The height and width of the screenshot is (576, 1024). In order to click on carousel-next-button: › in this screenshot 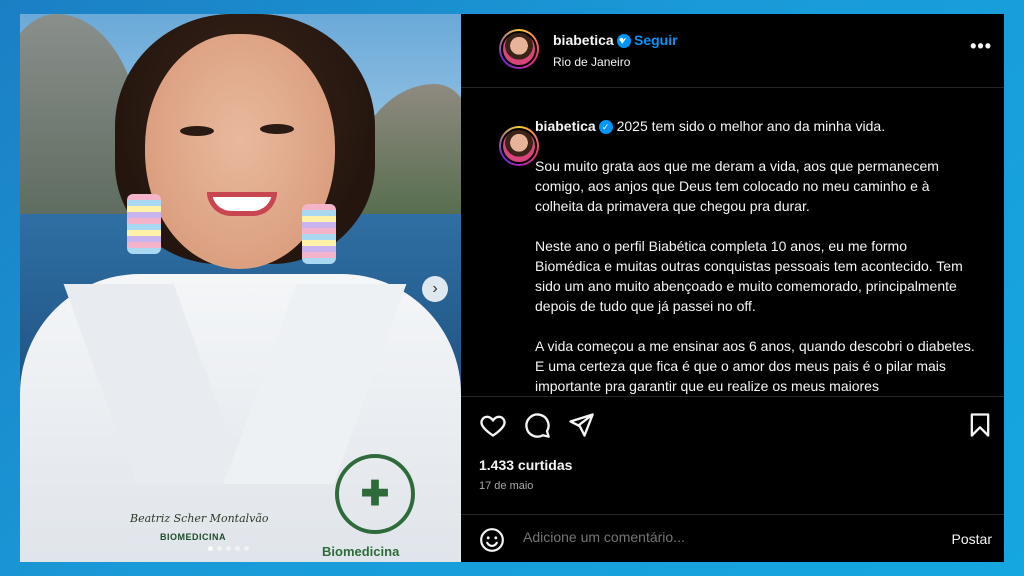, I will do `click(435, 289)`.